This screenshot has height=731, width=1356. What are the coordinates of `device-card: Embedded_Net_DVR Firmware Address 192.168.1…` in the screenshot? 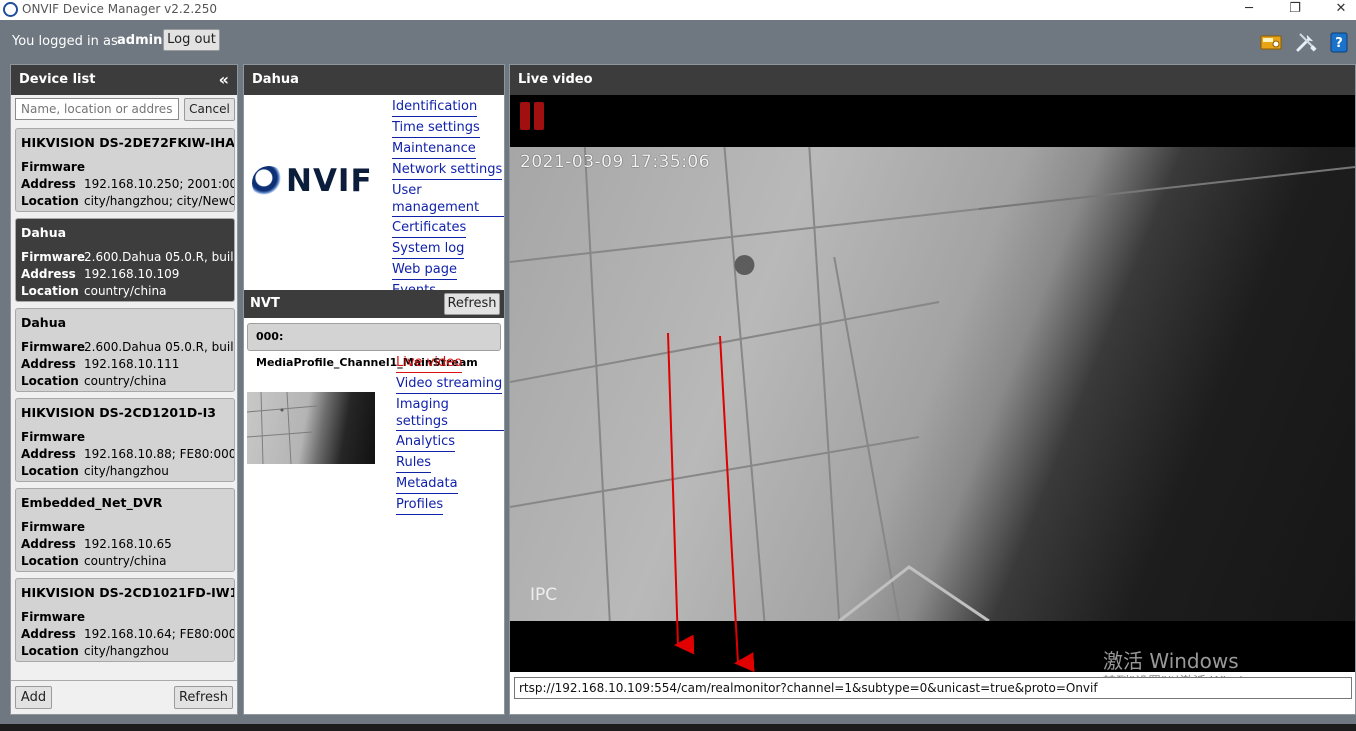 It's located at (125, 530).